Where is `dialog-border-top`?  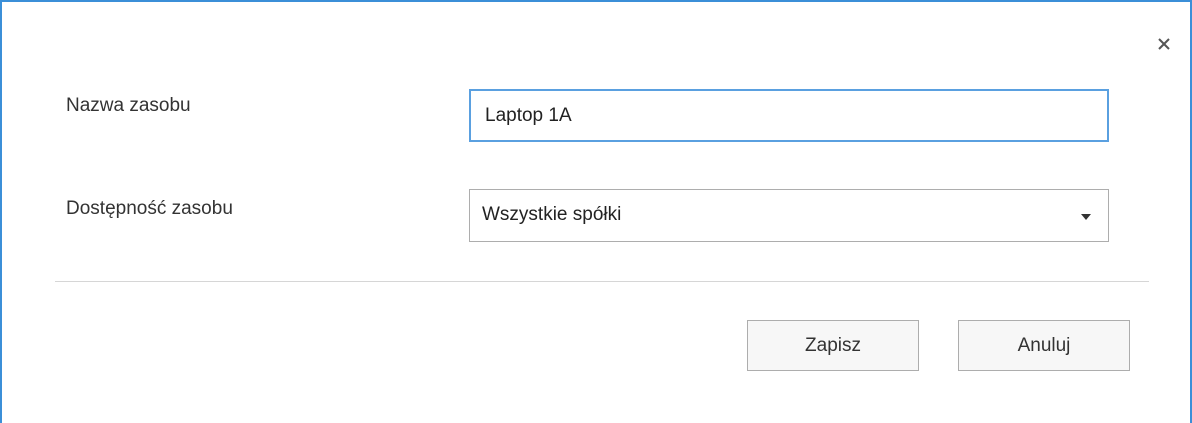 dialog-border-top is located at coordinates (596, 1).